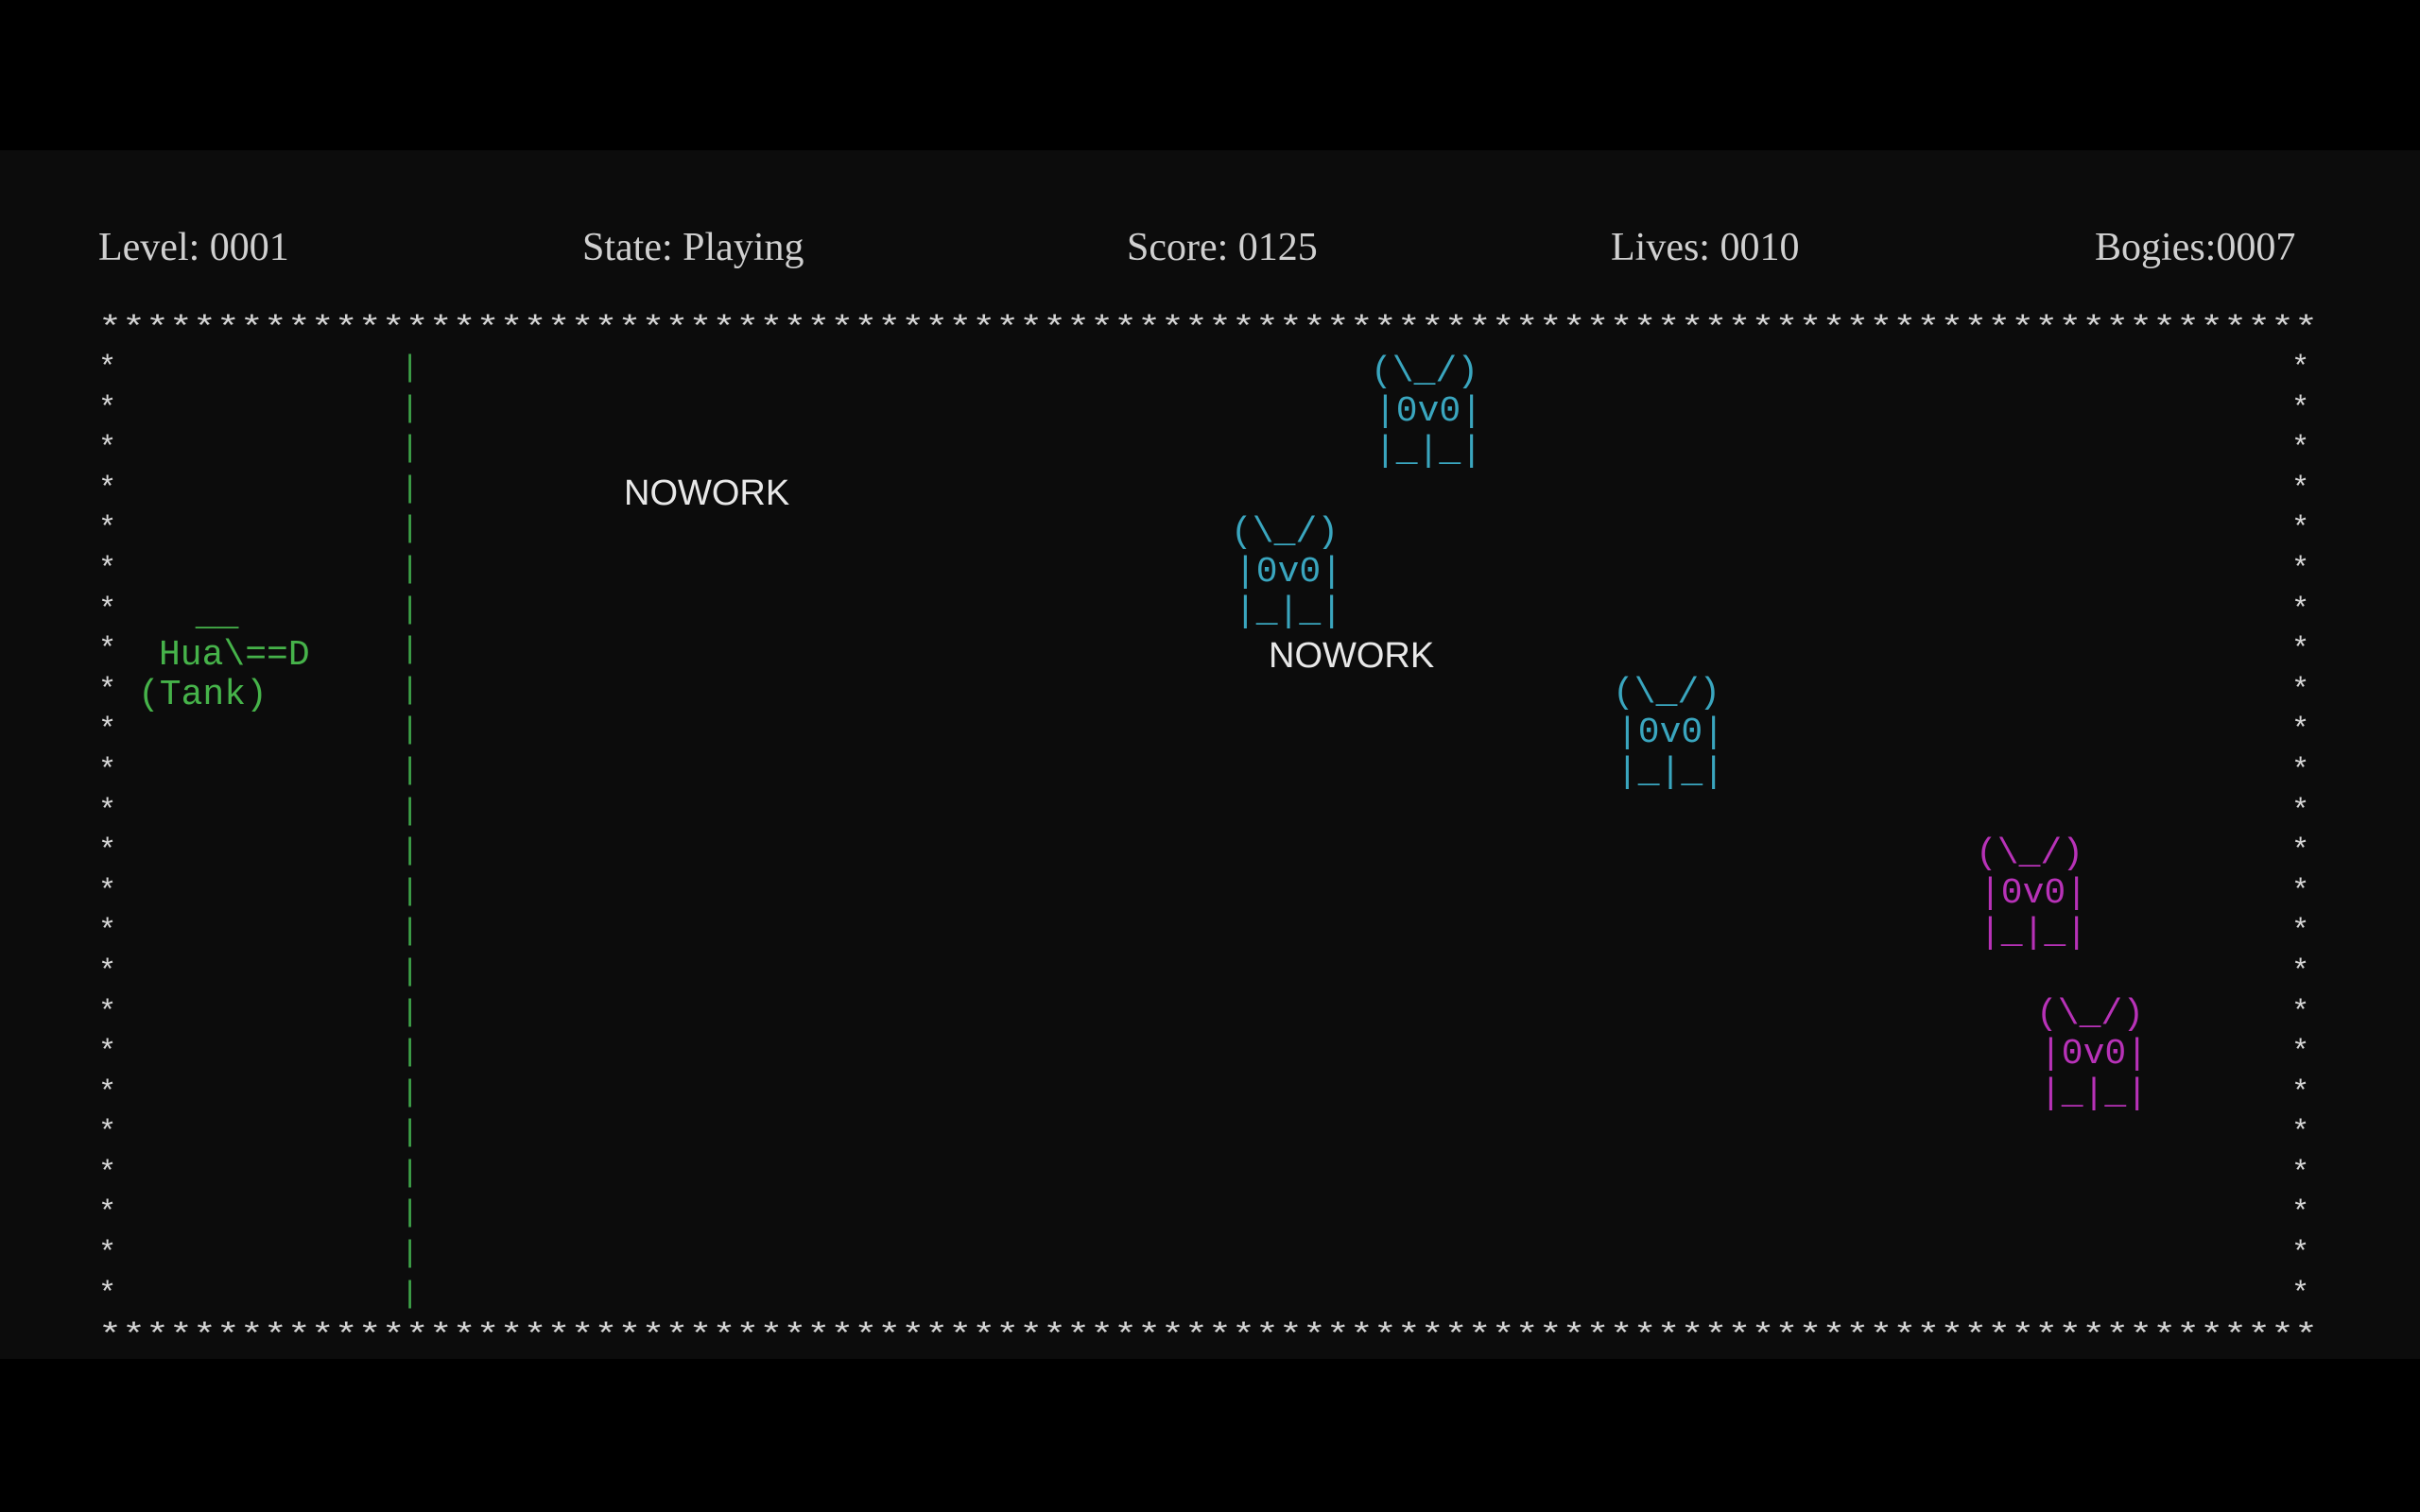  What do you see at coordinates (234, 655) in the screenshot?
I see `tank-turret: Hua\==D` at bounding box center [234, 655].